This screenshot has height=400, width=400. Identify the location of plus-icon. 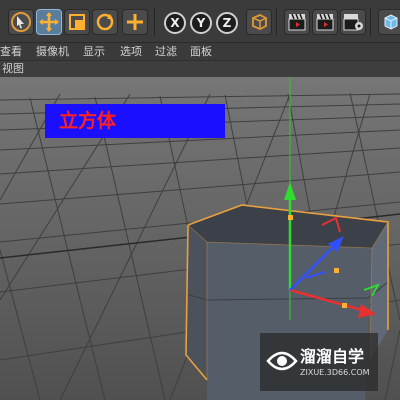
(135, 22).